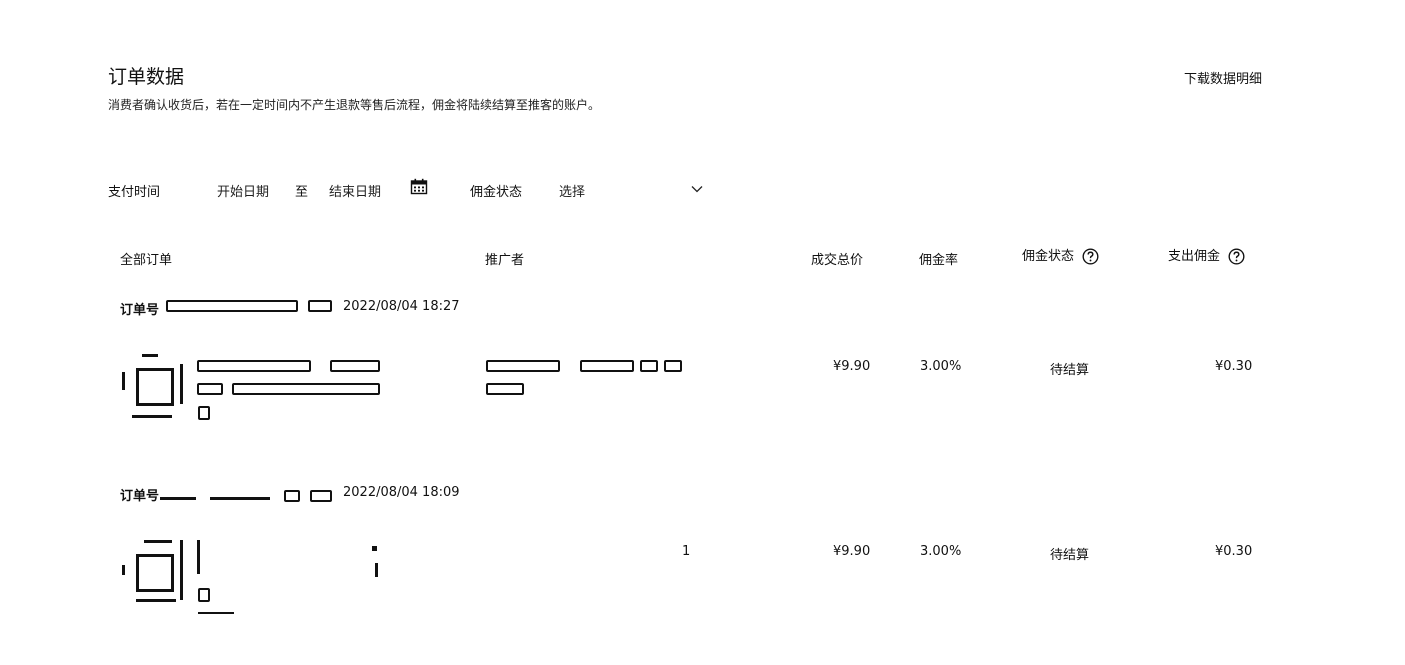 The image size is (1405, 665). What do you see at coordinates (505, 389) in the screenshot?
I see `redacted-promoter-id` at bounding box center [505, 389].